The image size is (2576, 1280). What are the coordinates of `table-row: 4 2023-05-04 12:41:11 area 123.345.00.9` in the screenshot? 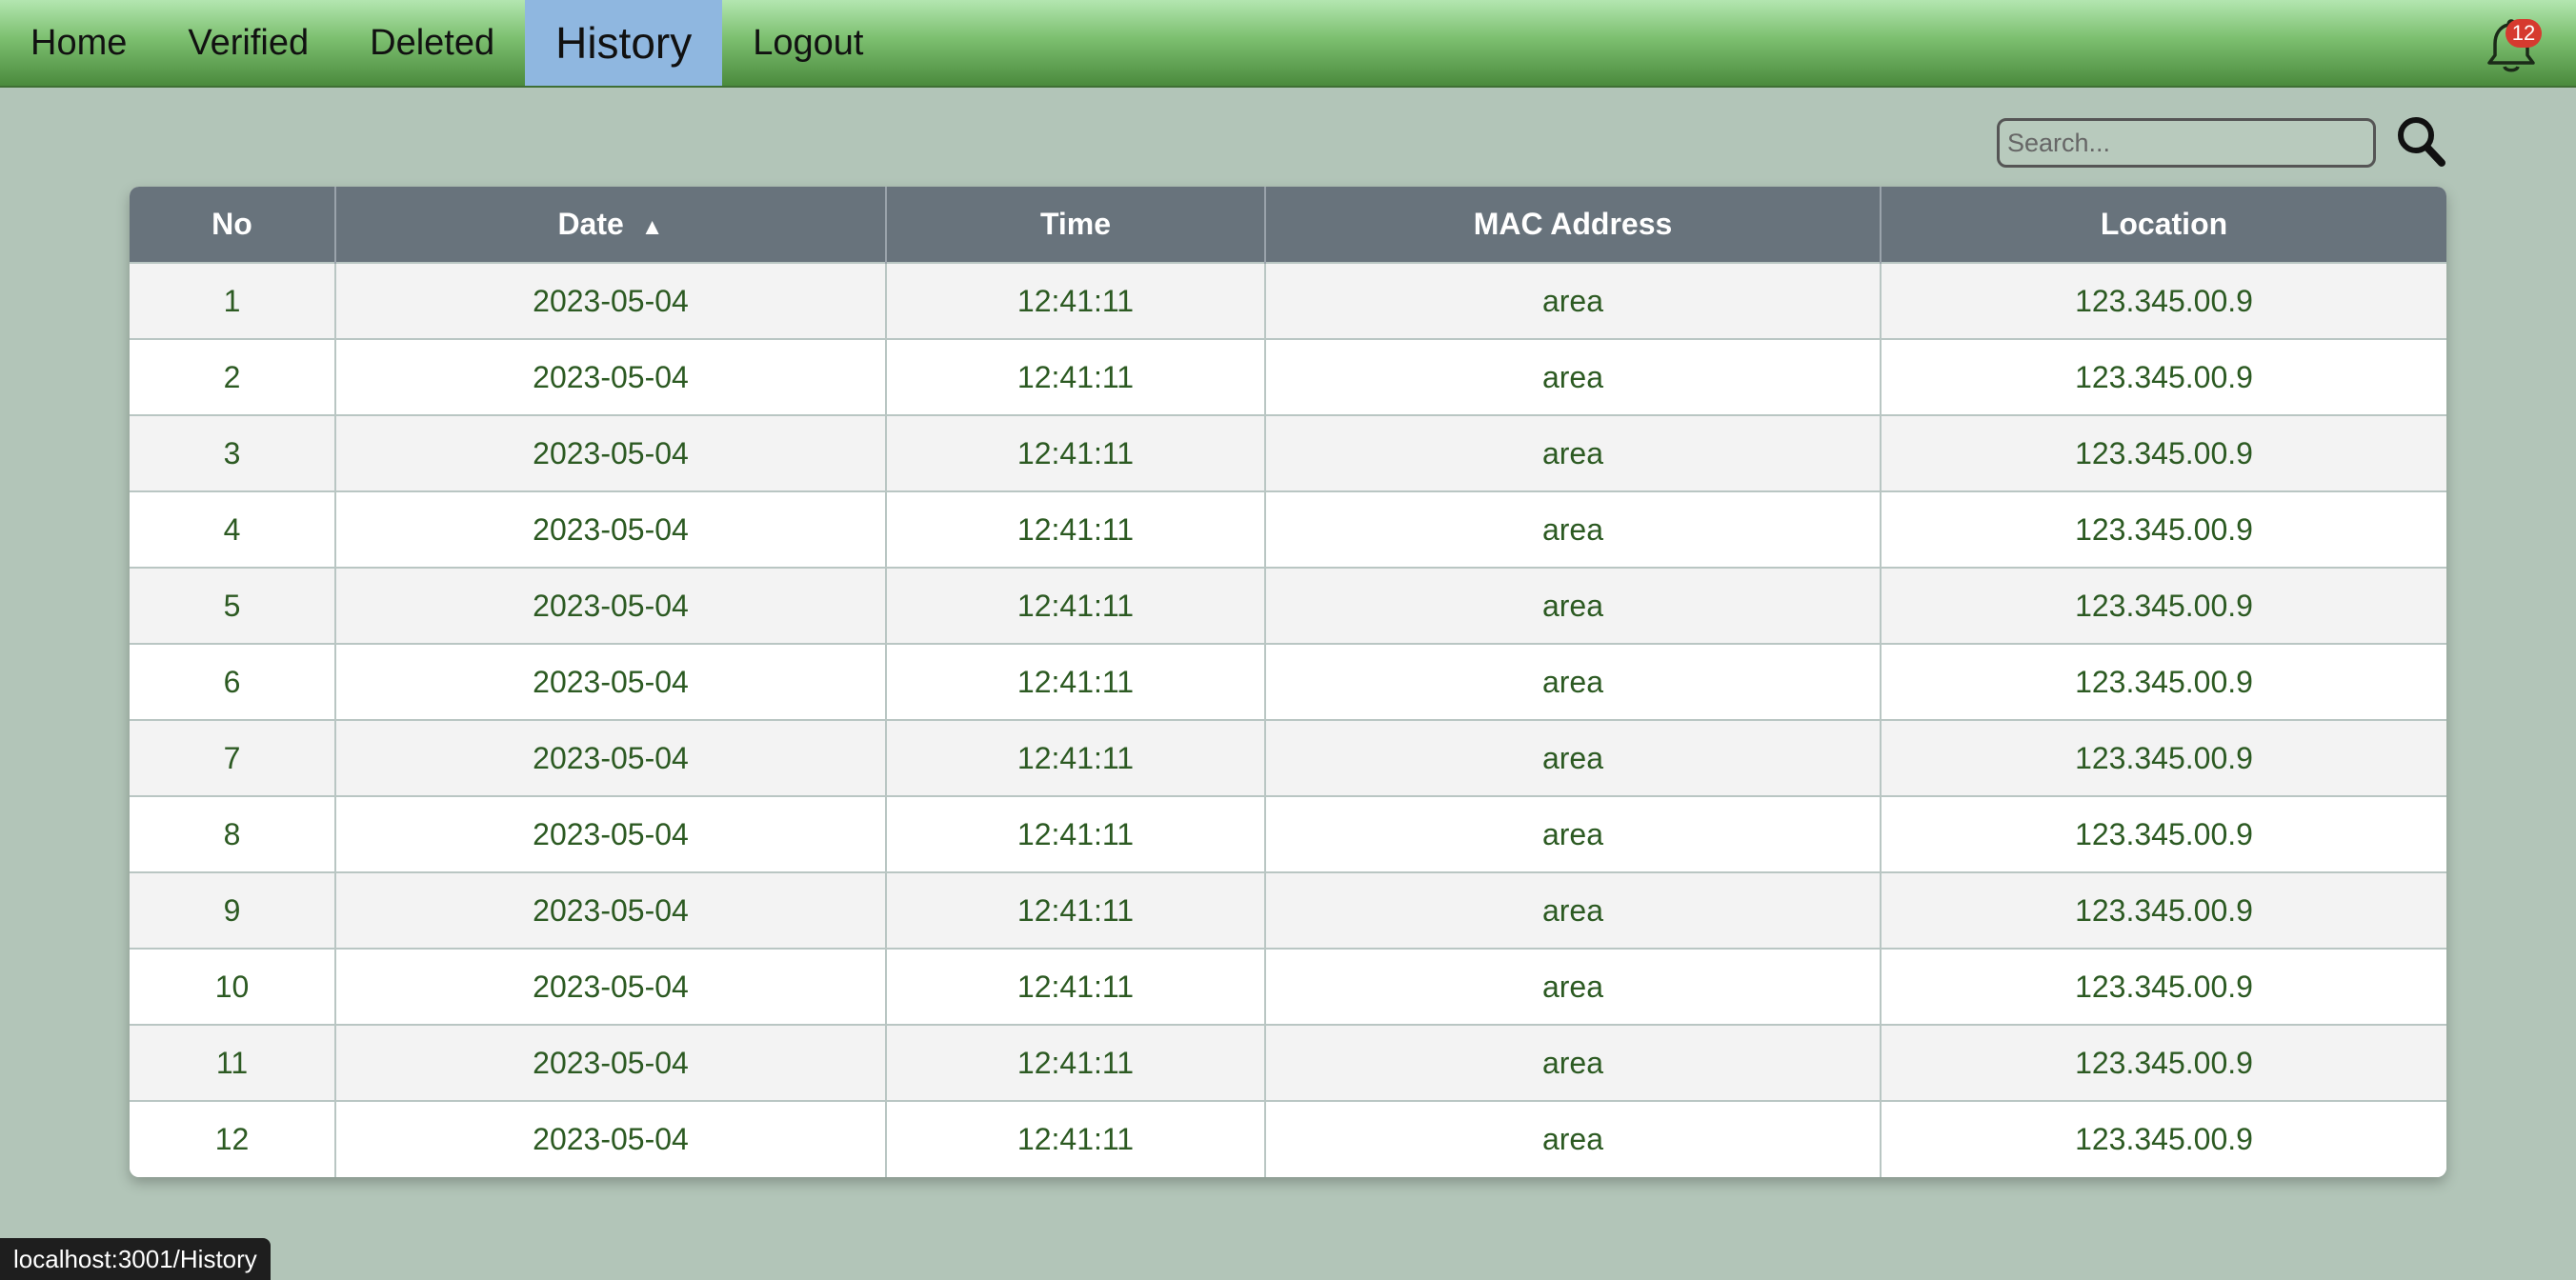 It's located at (1288, 529).